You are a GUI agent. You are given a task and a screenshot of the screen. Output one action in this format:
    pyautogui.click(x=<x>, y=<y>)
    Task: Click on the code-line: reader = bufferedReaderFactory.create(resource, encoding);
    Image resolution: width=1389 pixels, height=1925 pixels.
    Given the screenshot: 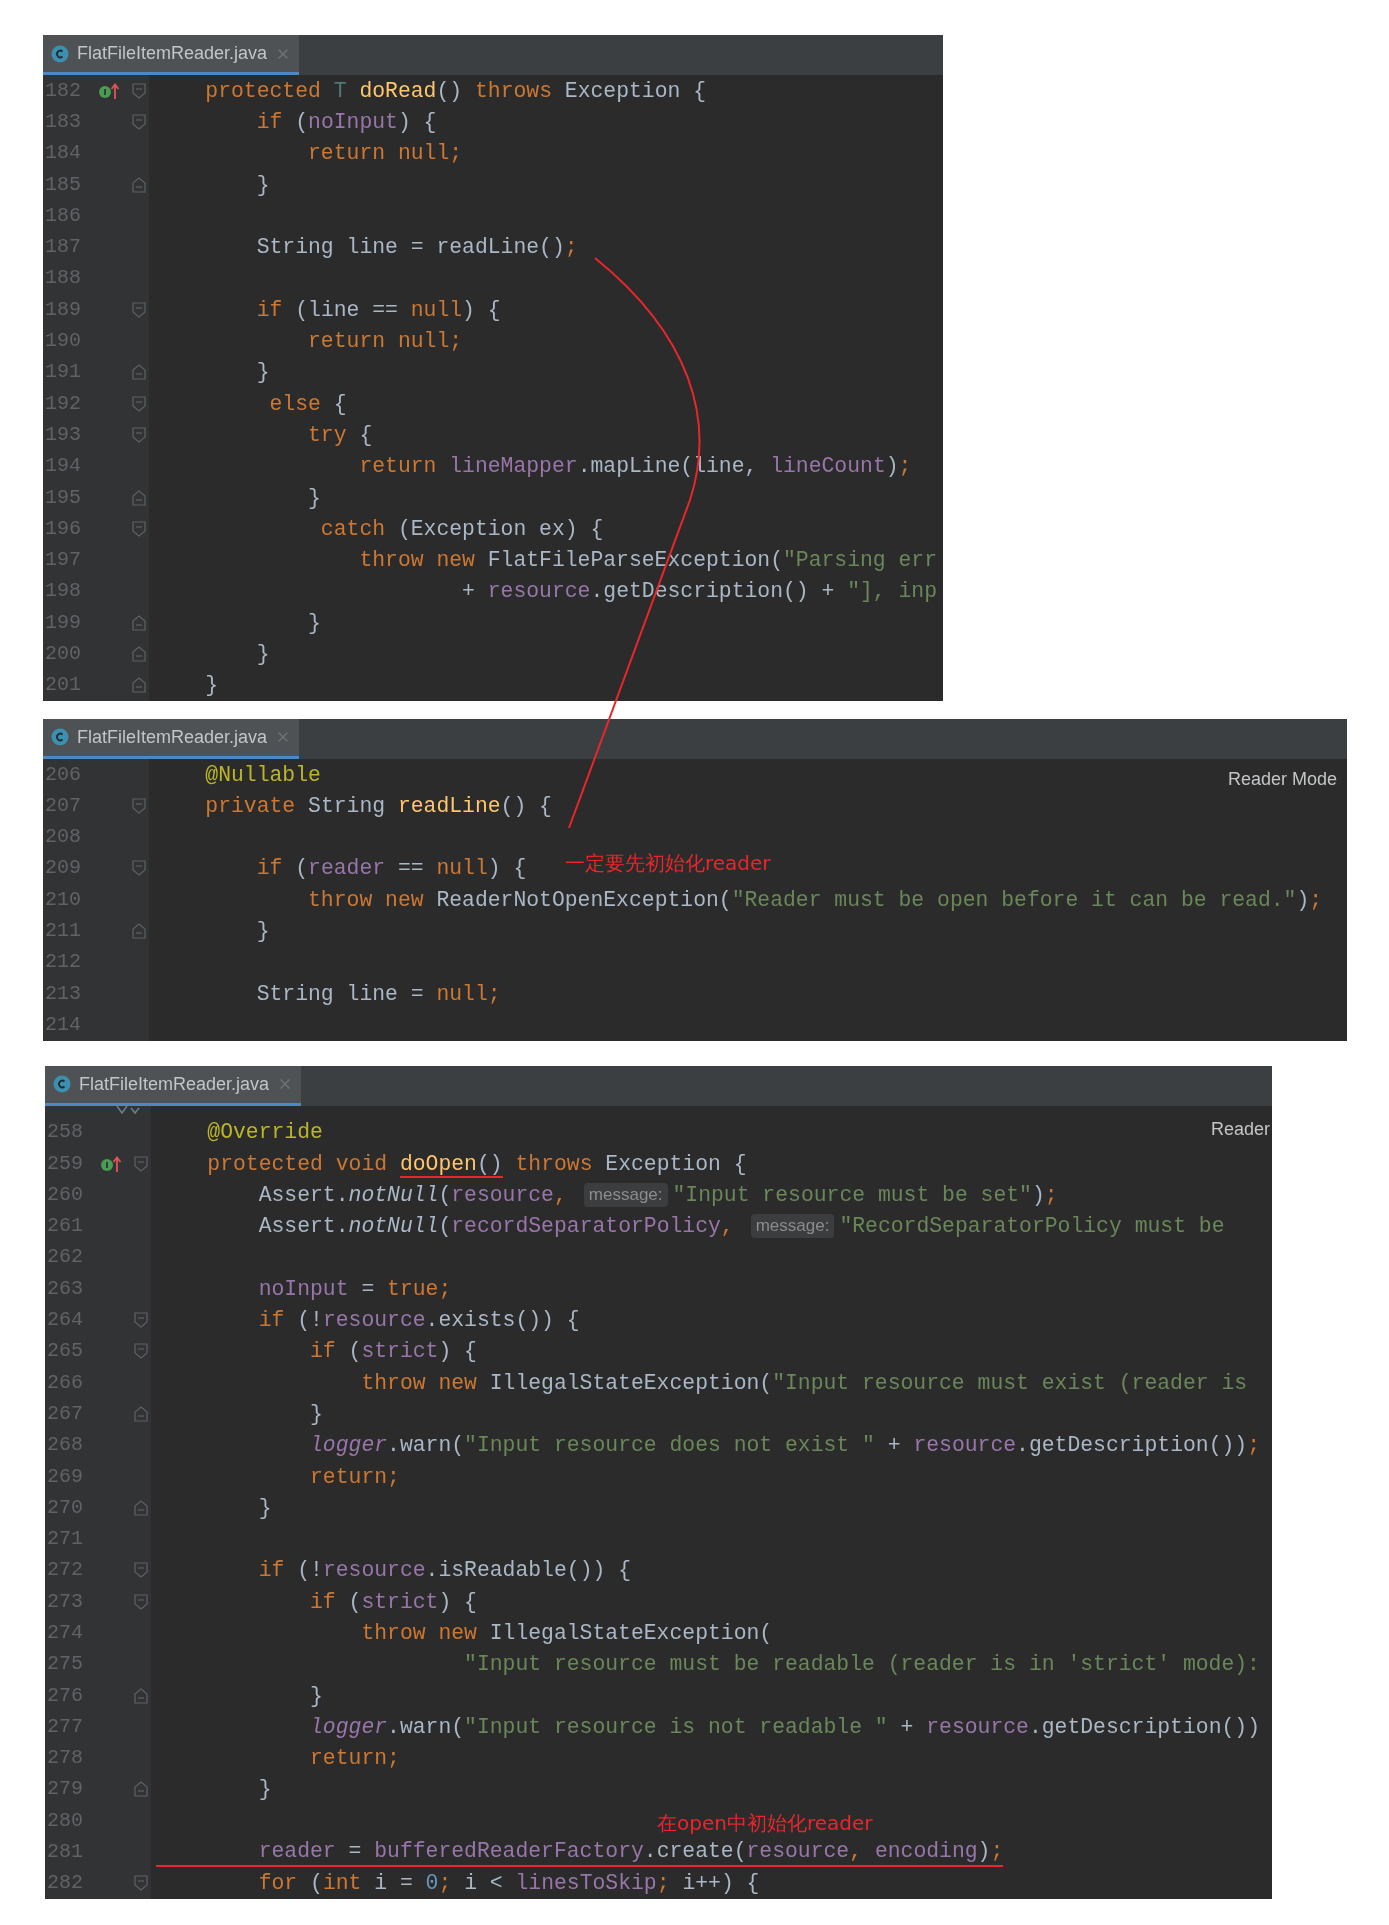 What is the action you would take?
    pyautogui.click(x=580, y=1852)
    